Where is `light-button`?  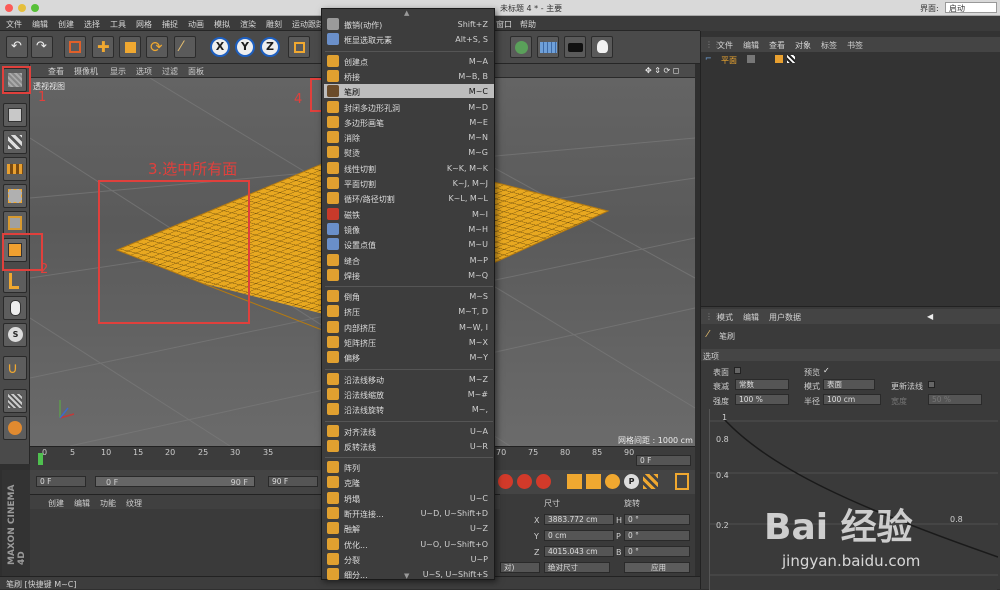
light-button is located at coordinates (602, 47).